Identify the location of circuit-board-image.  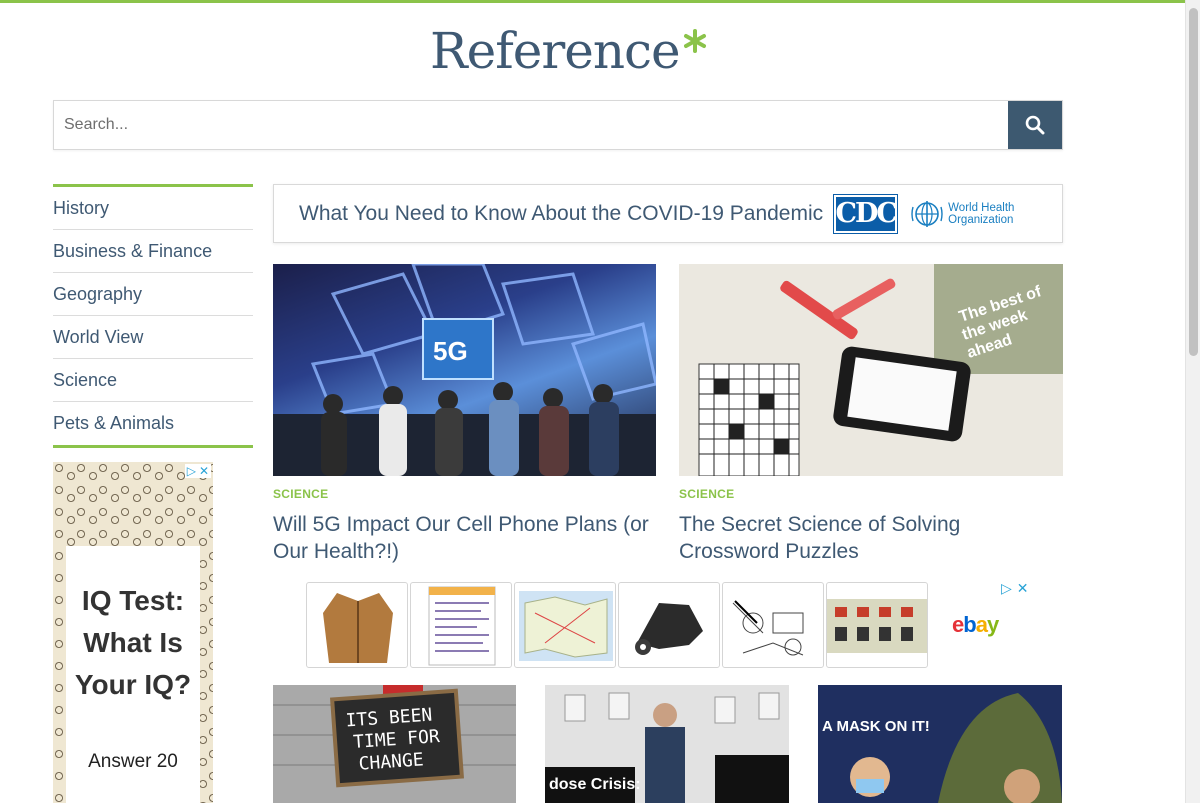
(877, 626).